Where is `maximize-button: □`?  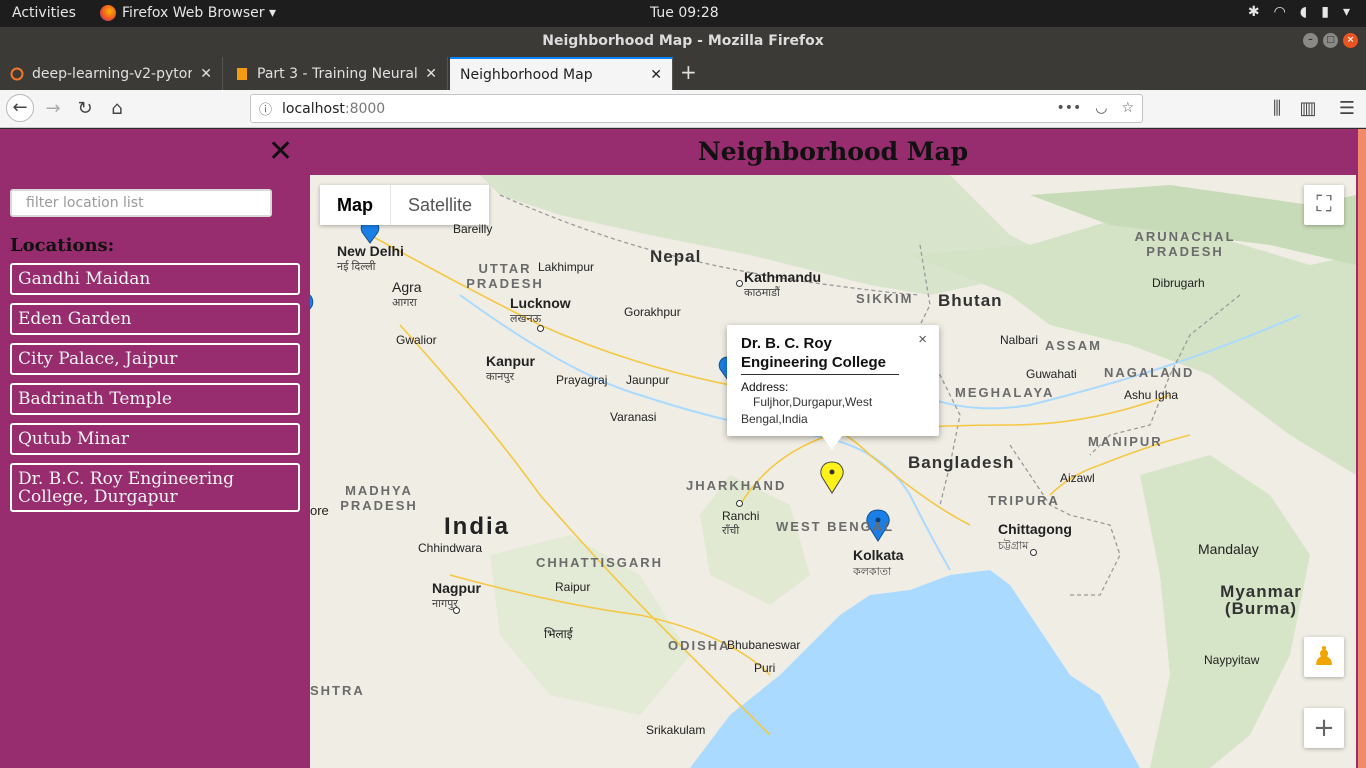 maximize-button: □ is located at coordinates (1330, 40).